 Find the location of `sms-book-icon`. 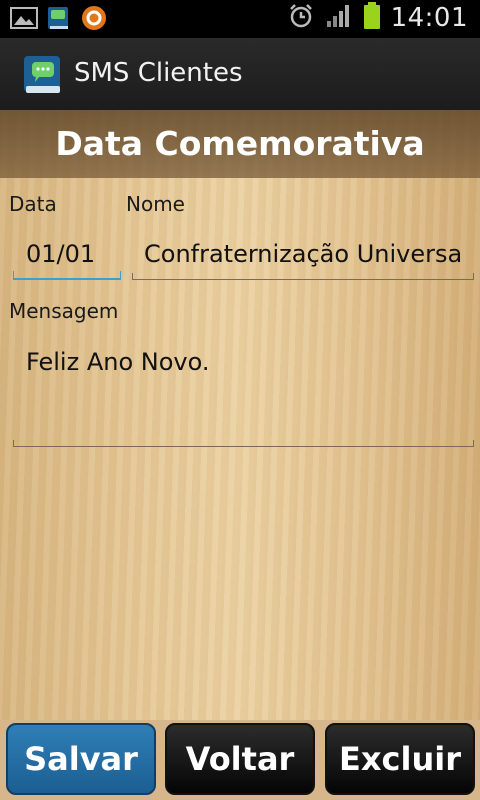

sms-book-icon is located at coordinates (43, 75).